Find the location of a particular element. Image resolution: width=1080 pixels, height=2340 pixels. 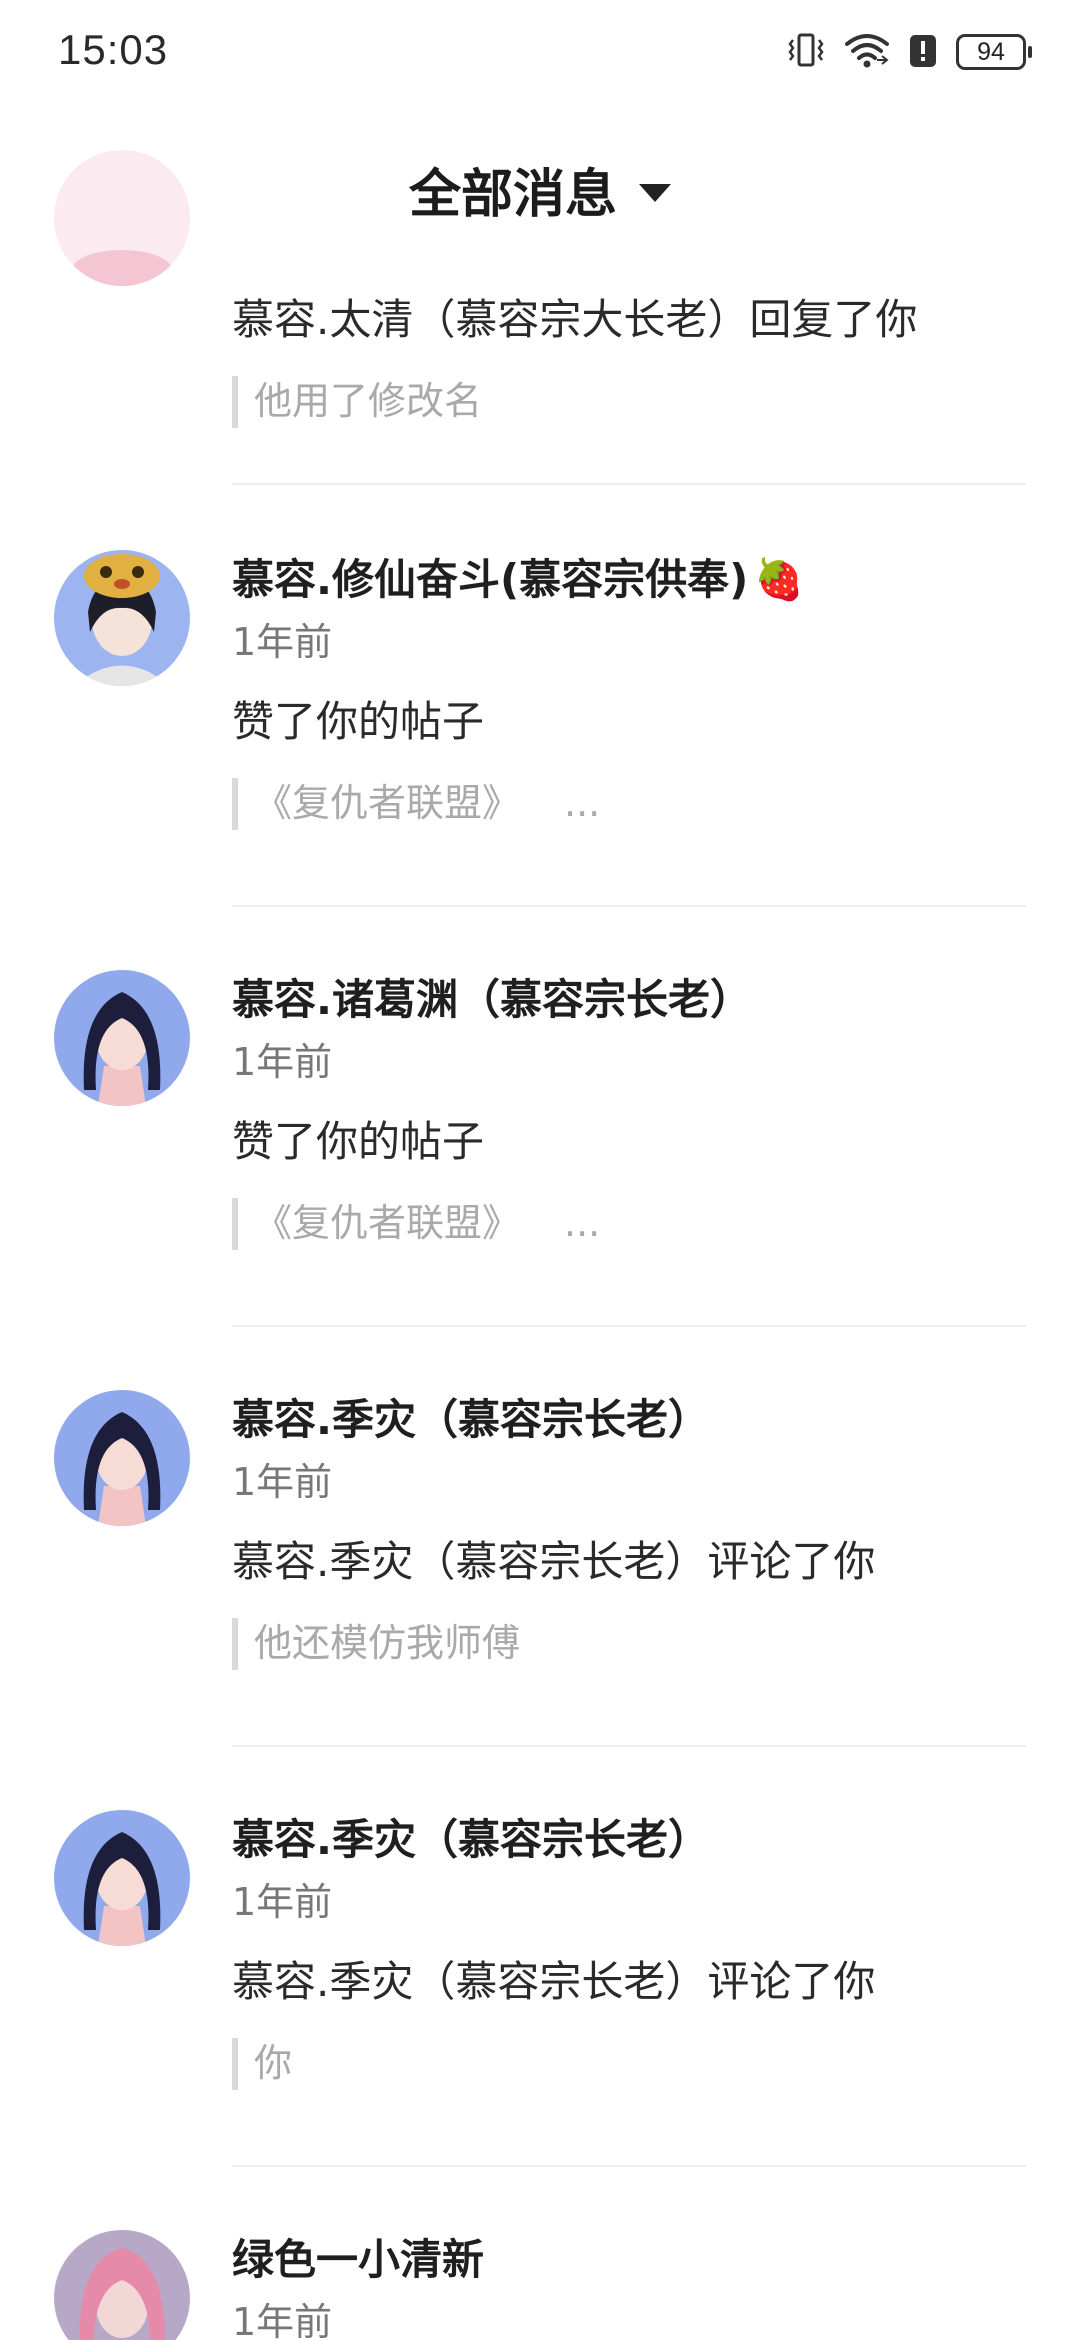

message-quote: 他用了修改名 is located at coordinates (629, 401).